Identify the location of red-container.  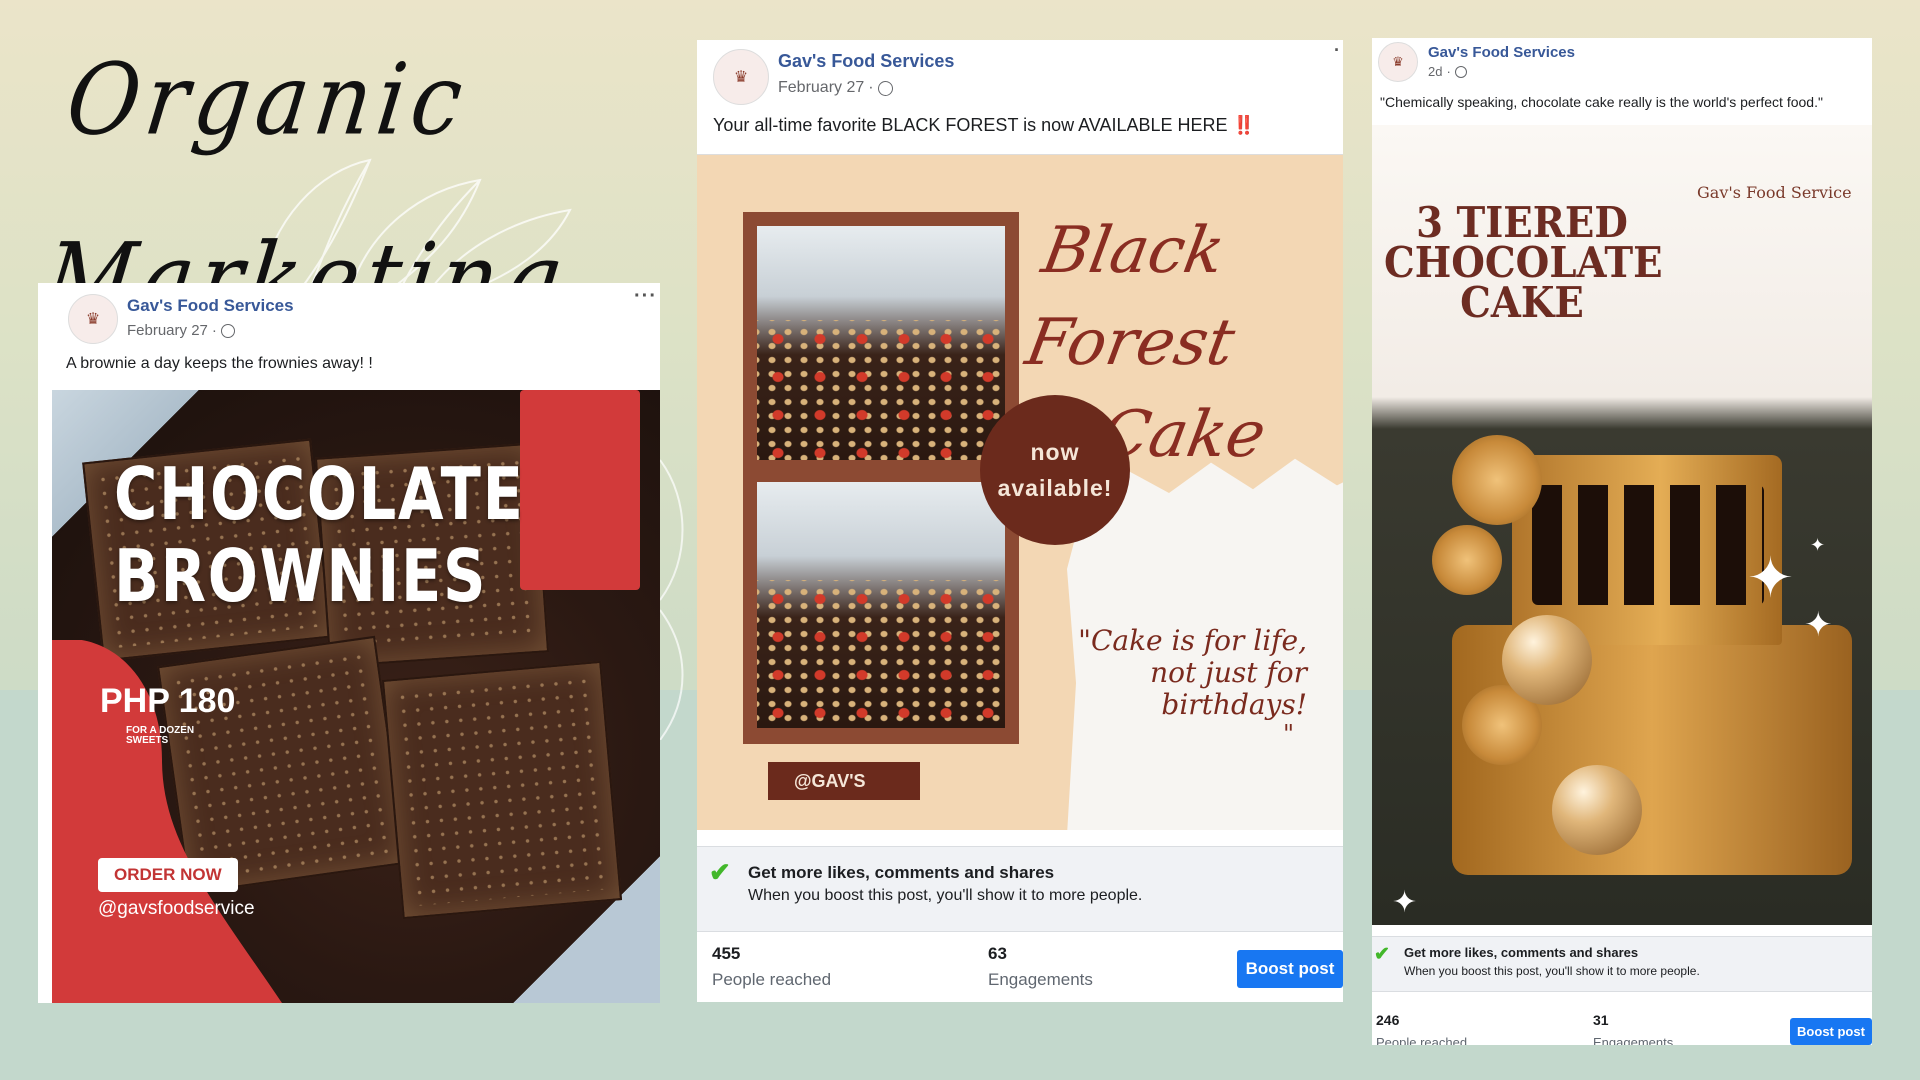
(580, 490).